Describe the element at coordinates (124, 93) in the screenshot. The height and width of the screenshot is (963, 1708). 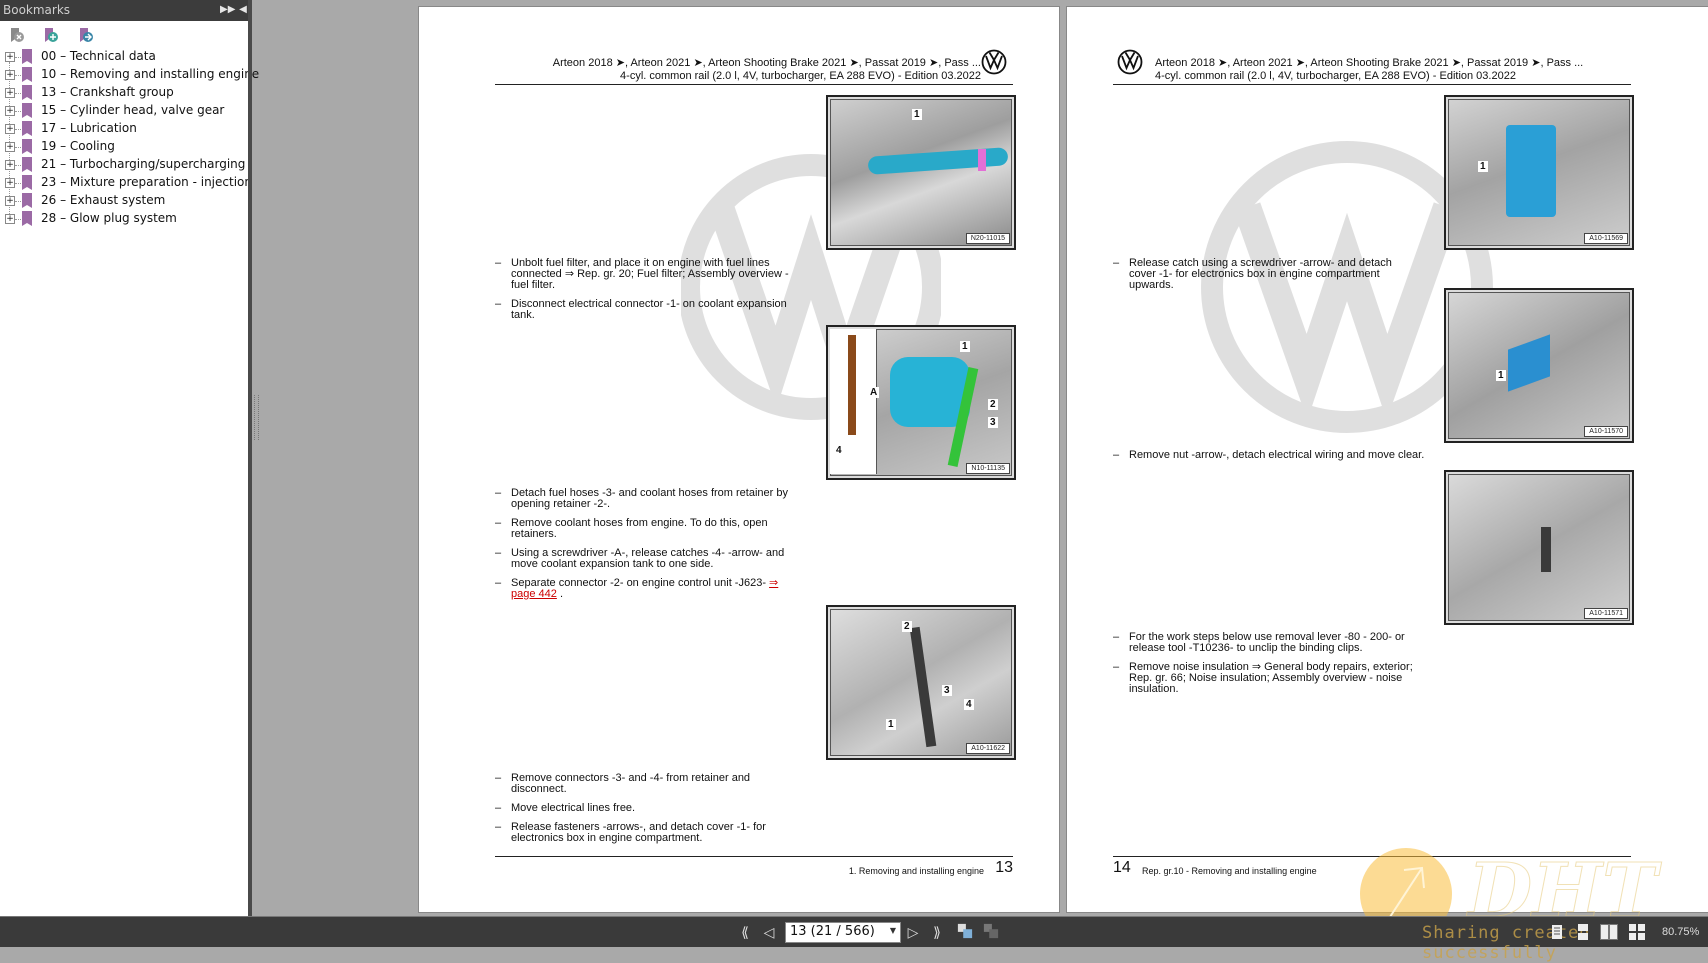
I see `bookmark-item: +13 – Crankshaft group` at that location.